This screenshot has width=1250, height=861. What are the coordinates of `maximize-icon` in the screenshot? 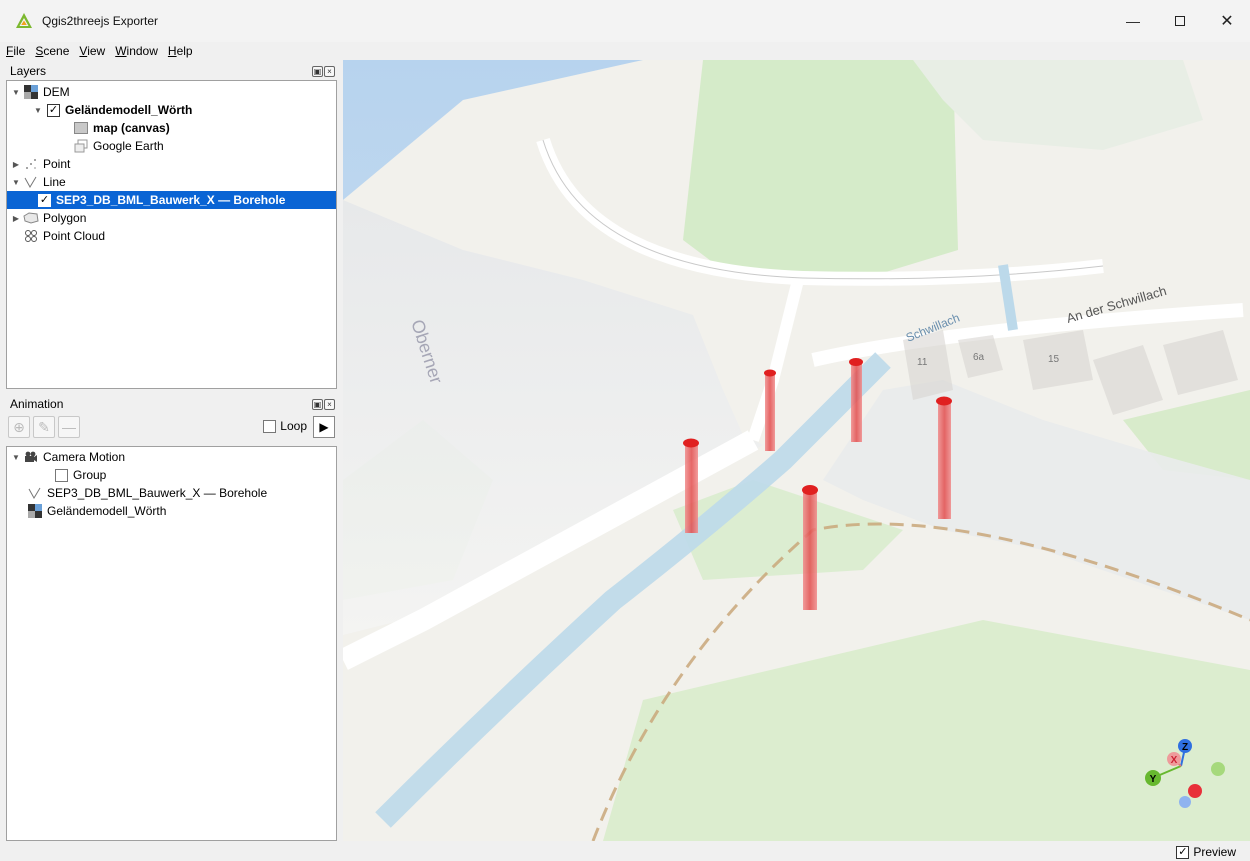 It's located at (1180, 21).